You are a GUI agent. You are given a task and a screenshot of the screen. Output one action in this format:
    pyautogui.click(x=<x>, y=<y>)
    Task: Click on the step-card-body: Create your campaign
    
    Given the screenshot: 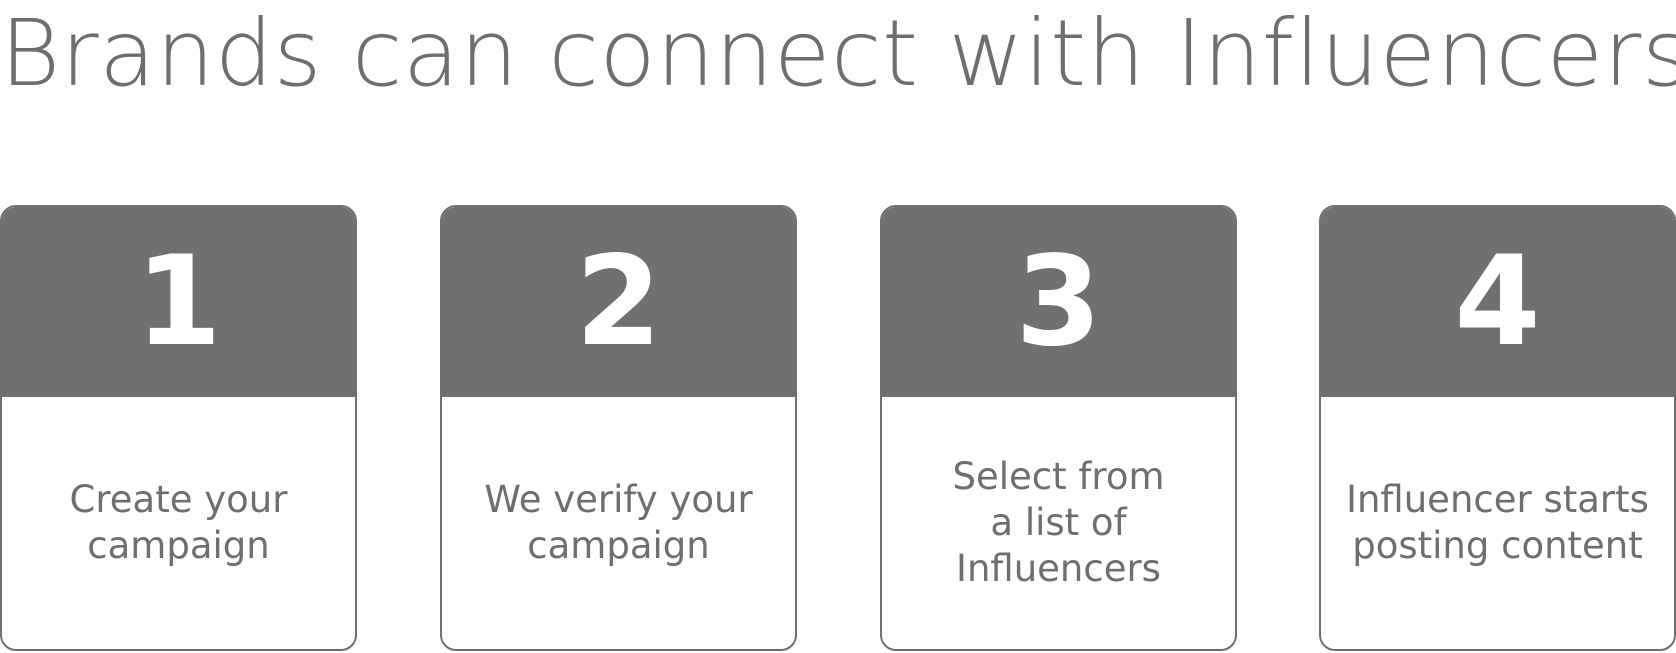 What is the action you would take?
    pyautogui.click(x=178, y=523)
    